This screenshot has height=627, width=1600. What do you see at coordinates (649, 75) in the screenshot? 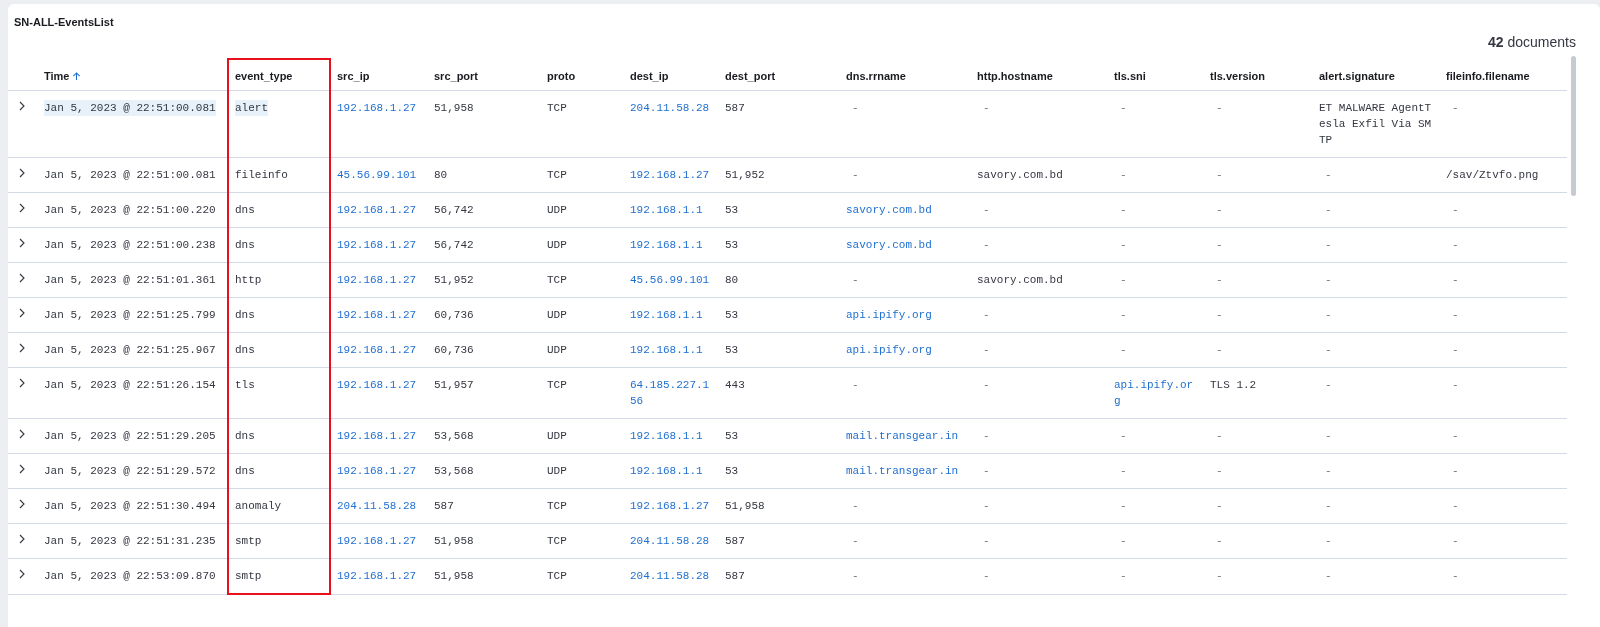
I see `column-header: dest_ip` at bounding box center [649, 75].